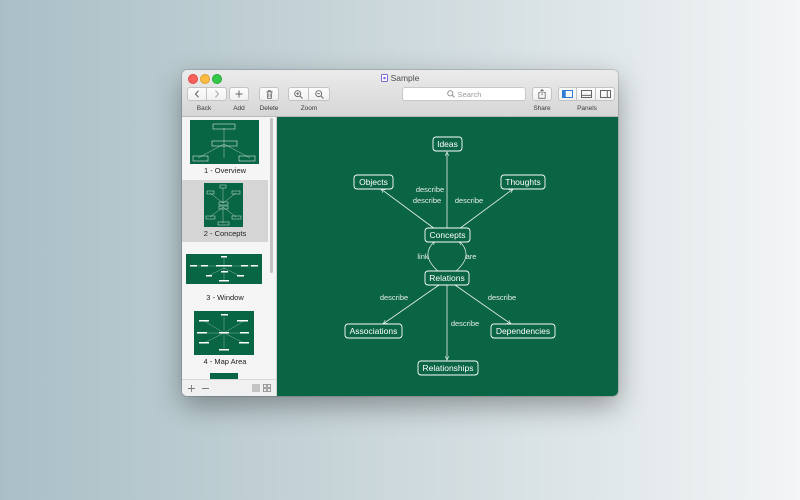  What do you see at coordinates (384, 78) in the screenshot?
I see `document-icon` at bounding box center [384, 78].